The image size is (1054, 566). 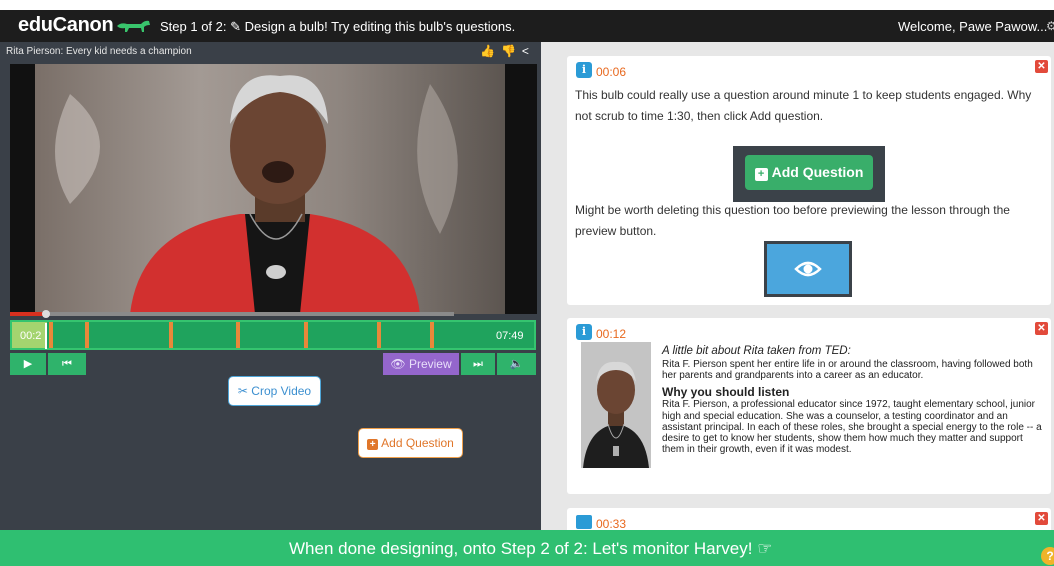 I want to click on crop-video-label: Crop Video, so click(x=281, y=391).